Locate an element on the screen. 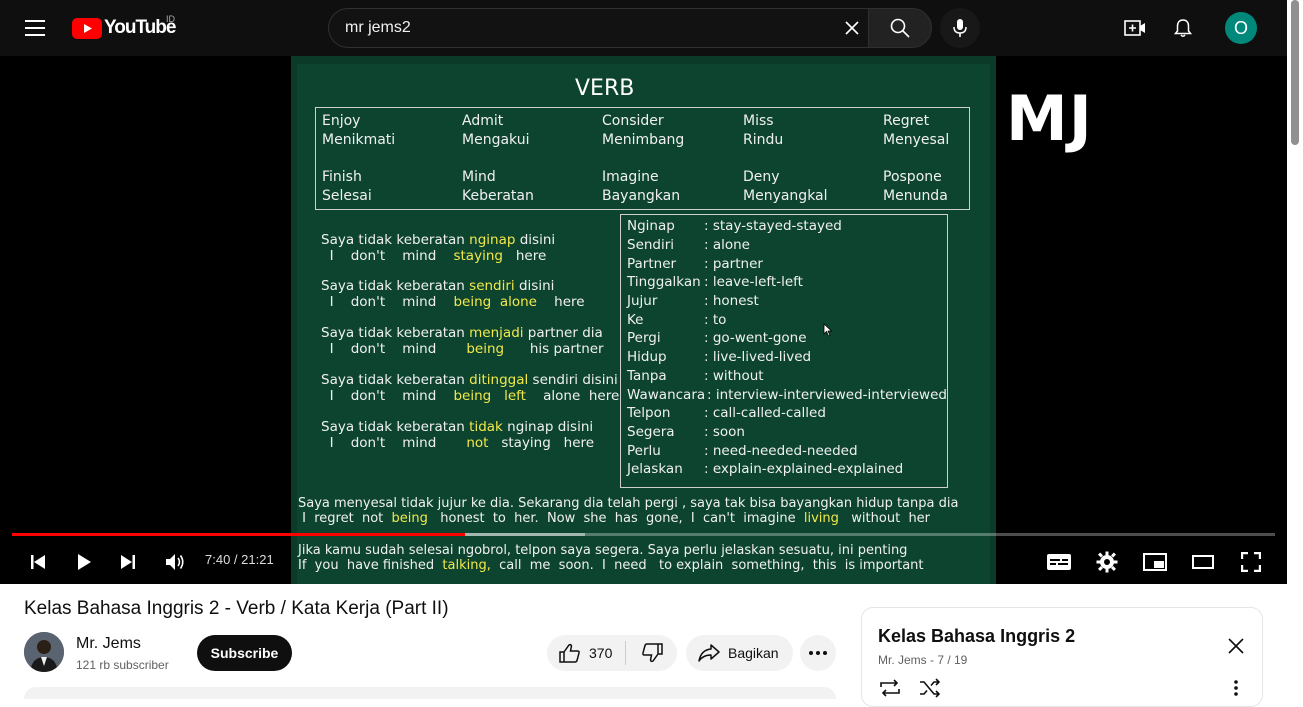  dislike-button is located at coordinates (651, 653).